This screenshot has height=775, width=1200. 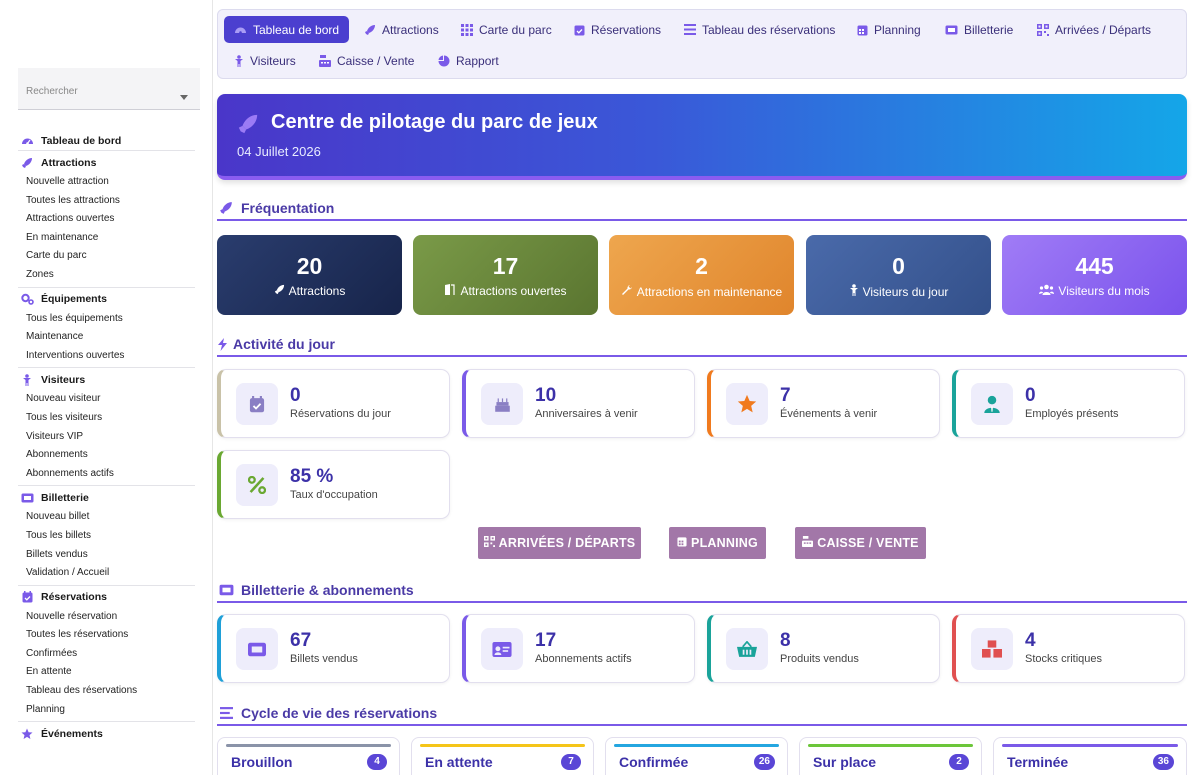 I want to click on sidebar-item-interventions-ouvertes: Interventions ouvertes, so click(x=106, y=356).